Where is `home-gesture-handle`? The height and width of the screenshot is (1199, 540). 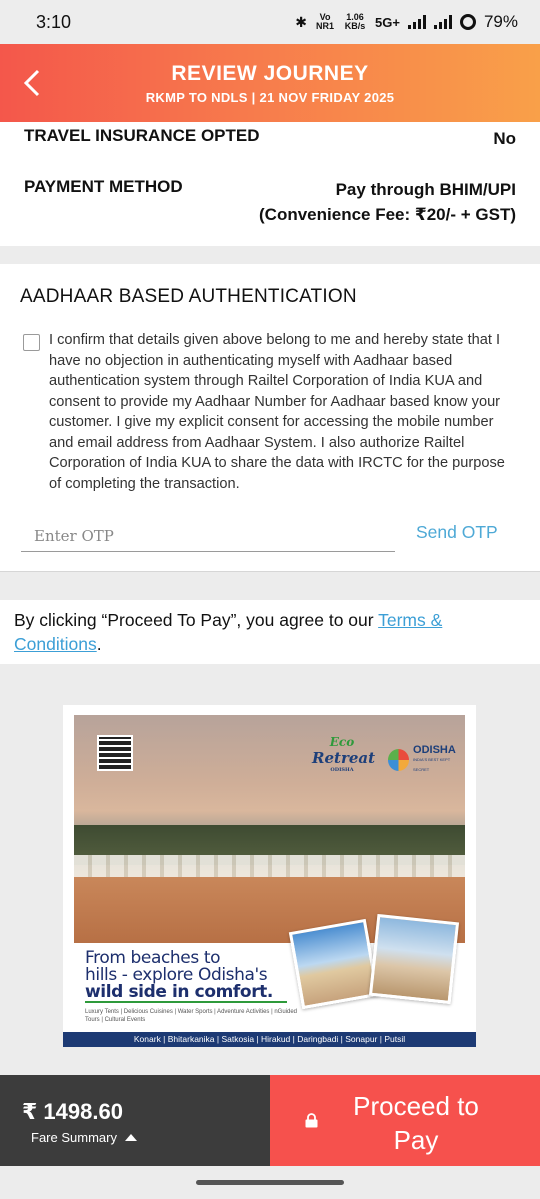
home-gesture-handle is located at coordinates (270, 1182).